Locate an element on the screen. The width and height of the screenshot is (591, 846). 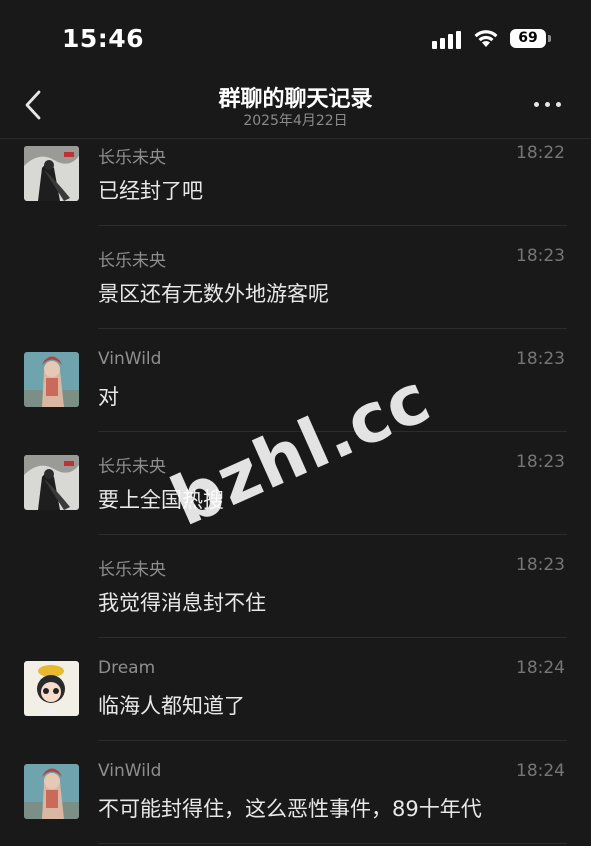
message-item: 长乐未央 18:23 我觉得消息封不住 is located at coordinates (295, 602).